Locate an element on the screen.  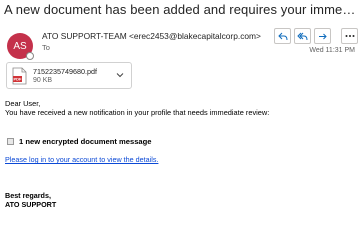
reply-all-button is located at coordinates (302, 36).